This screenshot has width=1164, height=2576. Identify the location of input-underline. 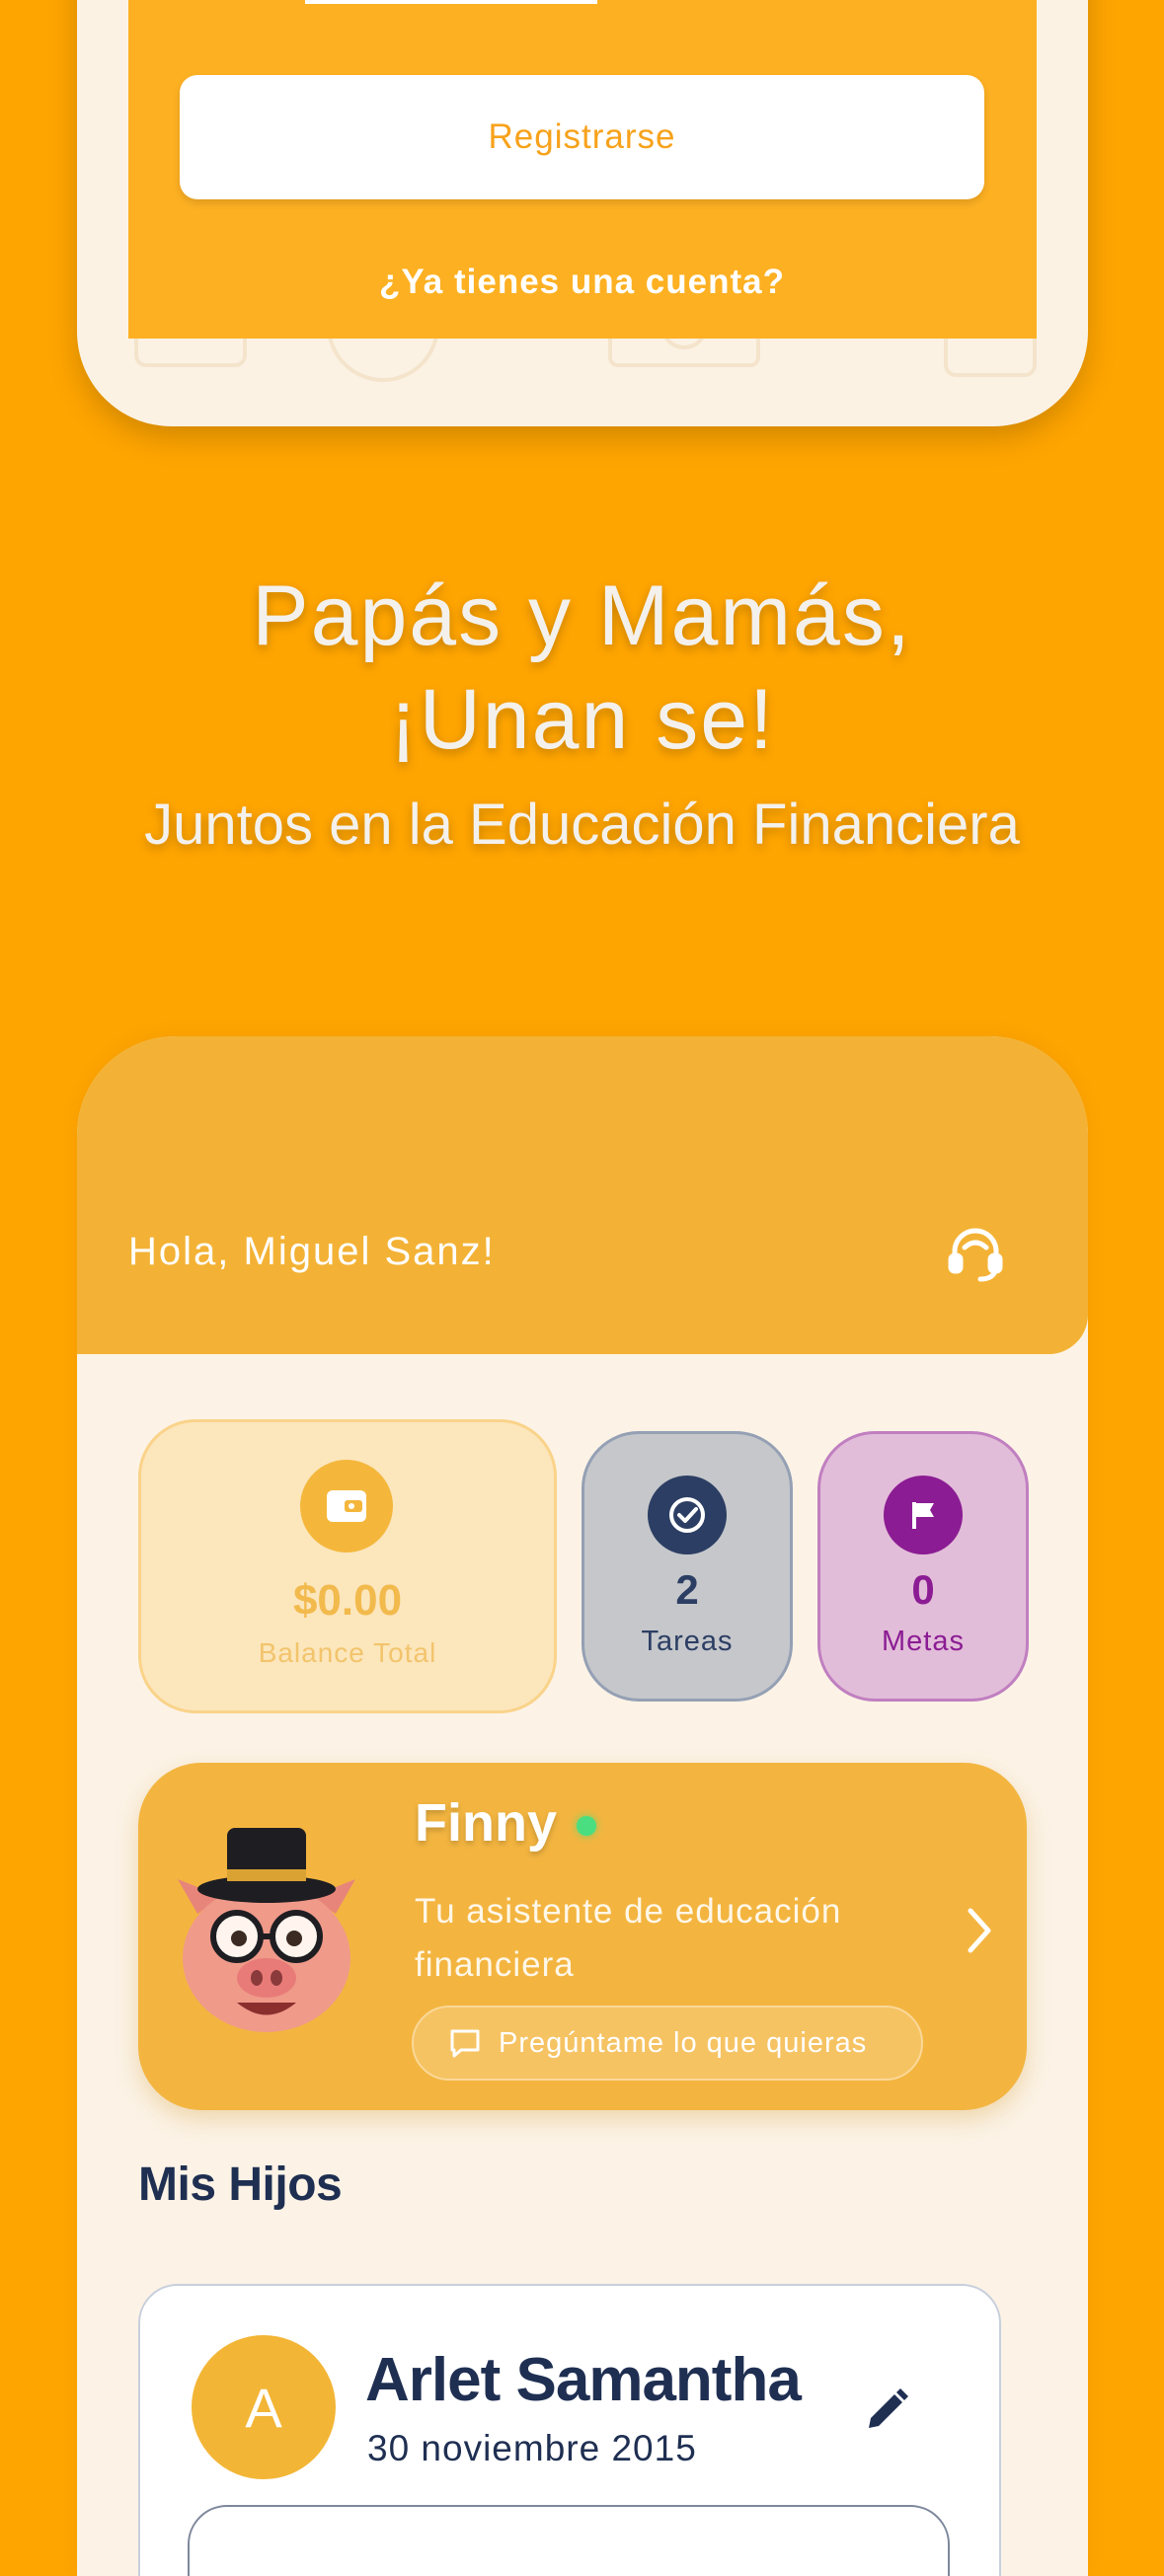
(451, 2).